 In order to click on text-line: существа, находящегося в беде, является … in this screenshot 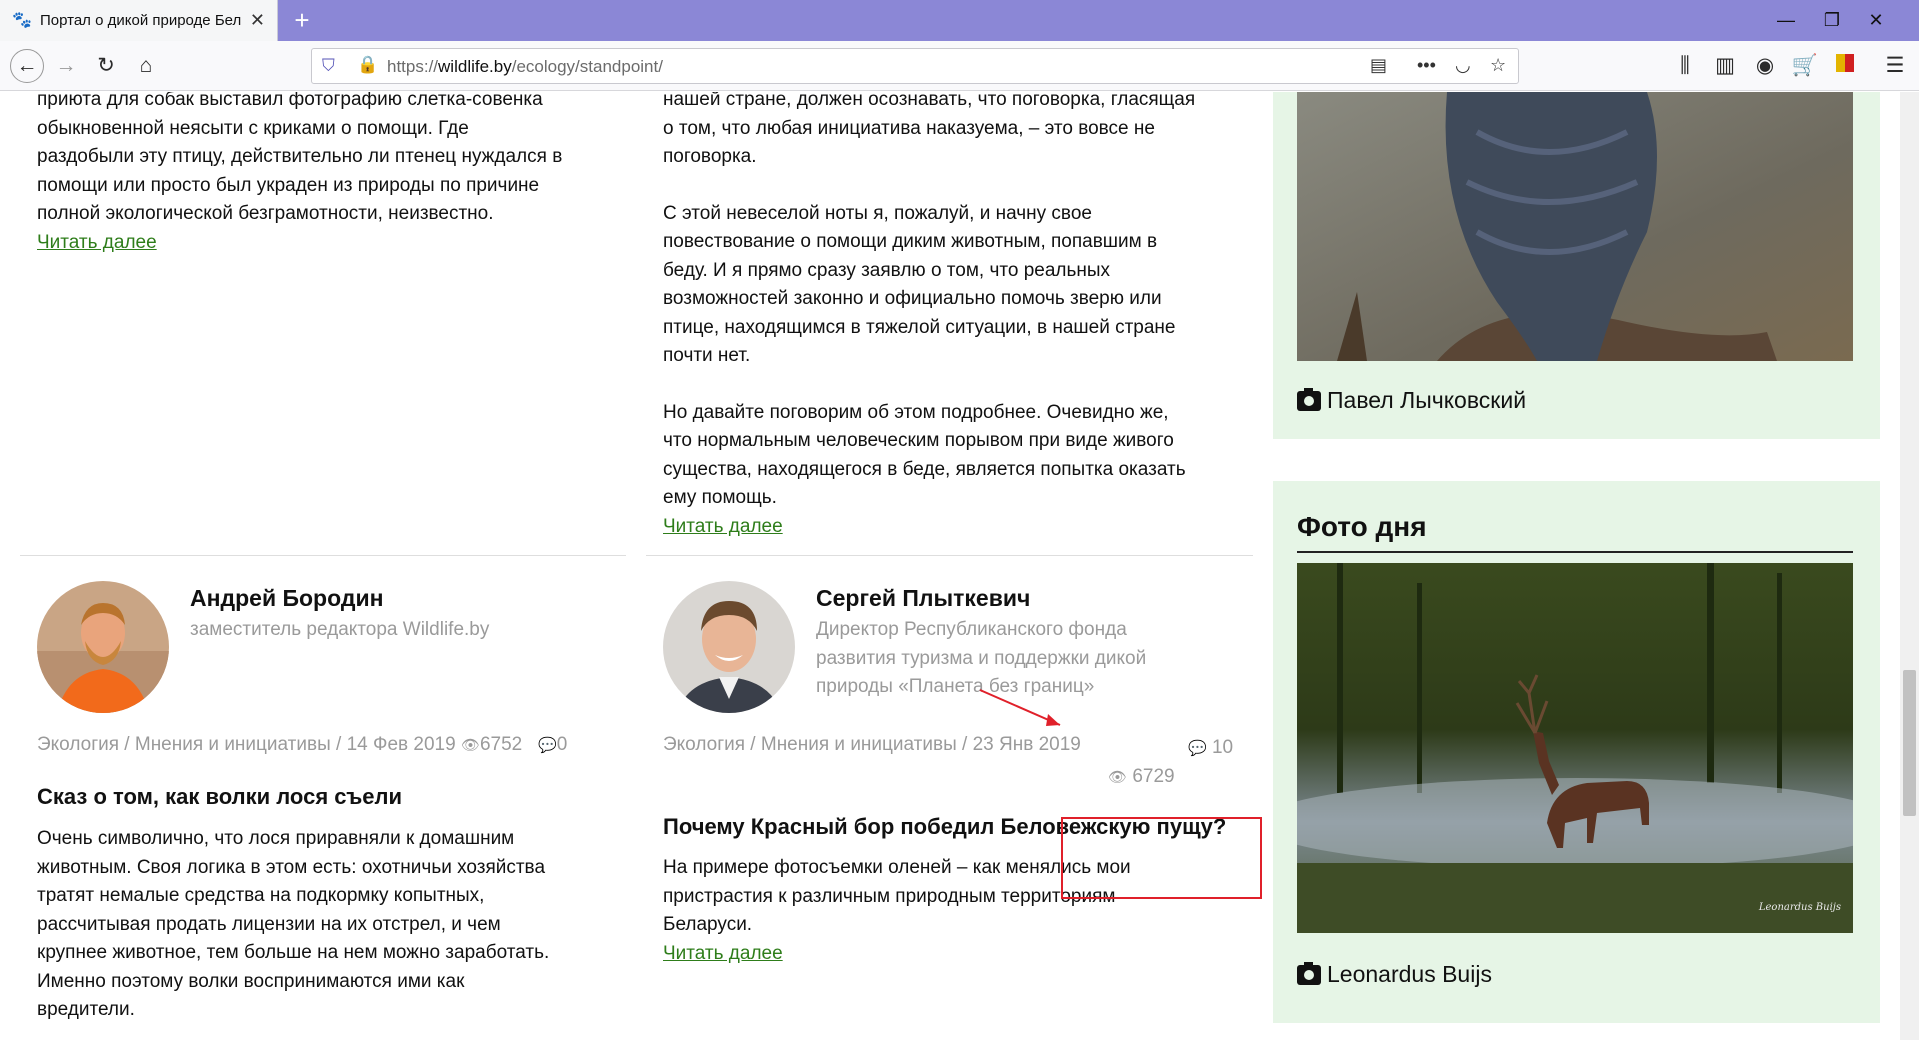, I will do `click(924, 469)`.